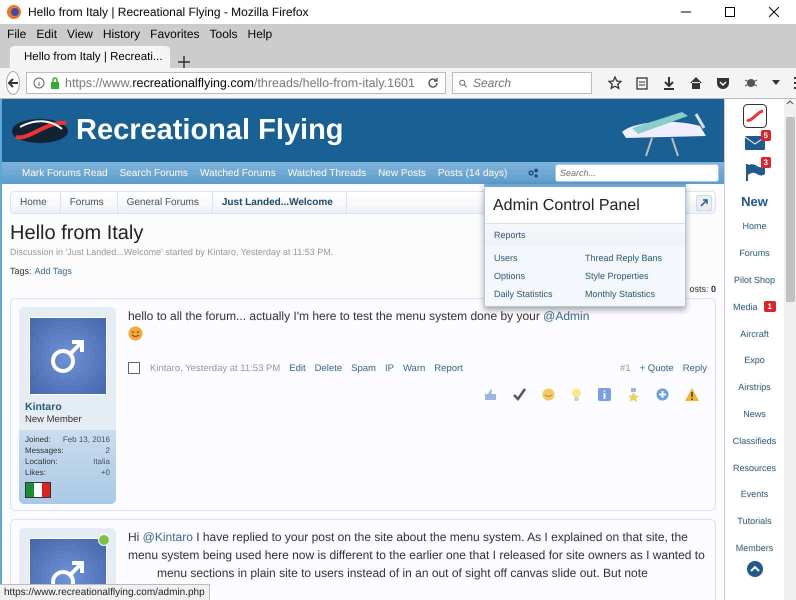 The width and height of the screenshot is (796, 600). What do you see at coordinates (17, 34) in the screenshot?
I see `menu-item: File` at bounding box center [17, 34].